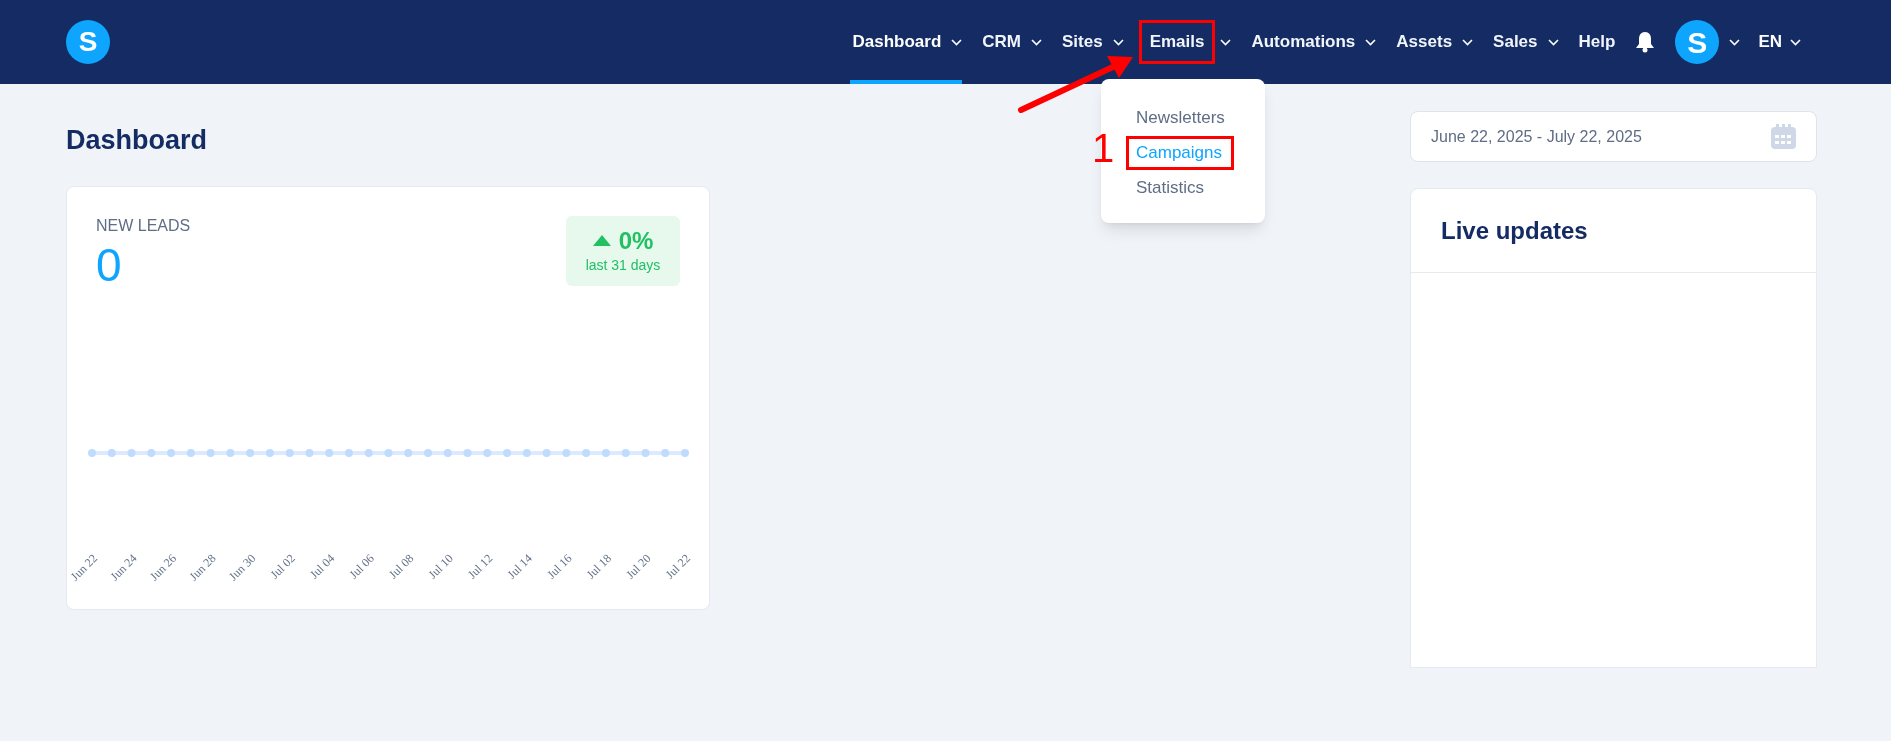  I want to click on axis-label: Jul 02, so click(282, 566).